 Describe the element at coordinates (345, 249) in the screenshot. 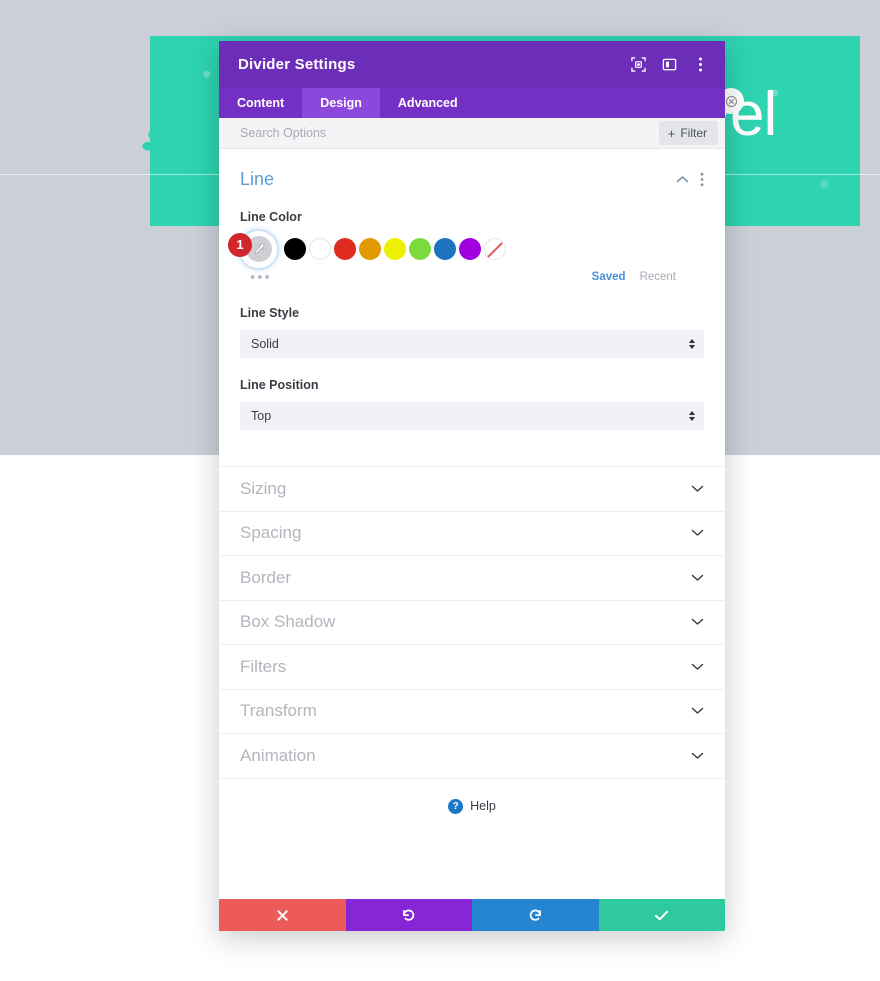

I see `swatch-red` at that location.